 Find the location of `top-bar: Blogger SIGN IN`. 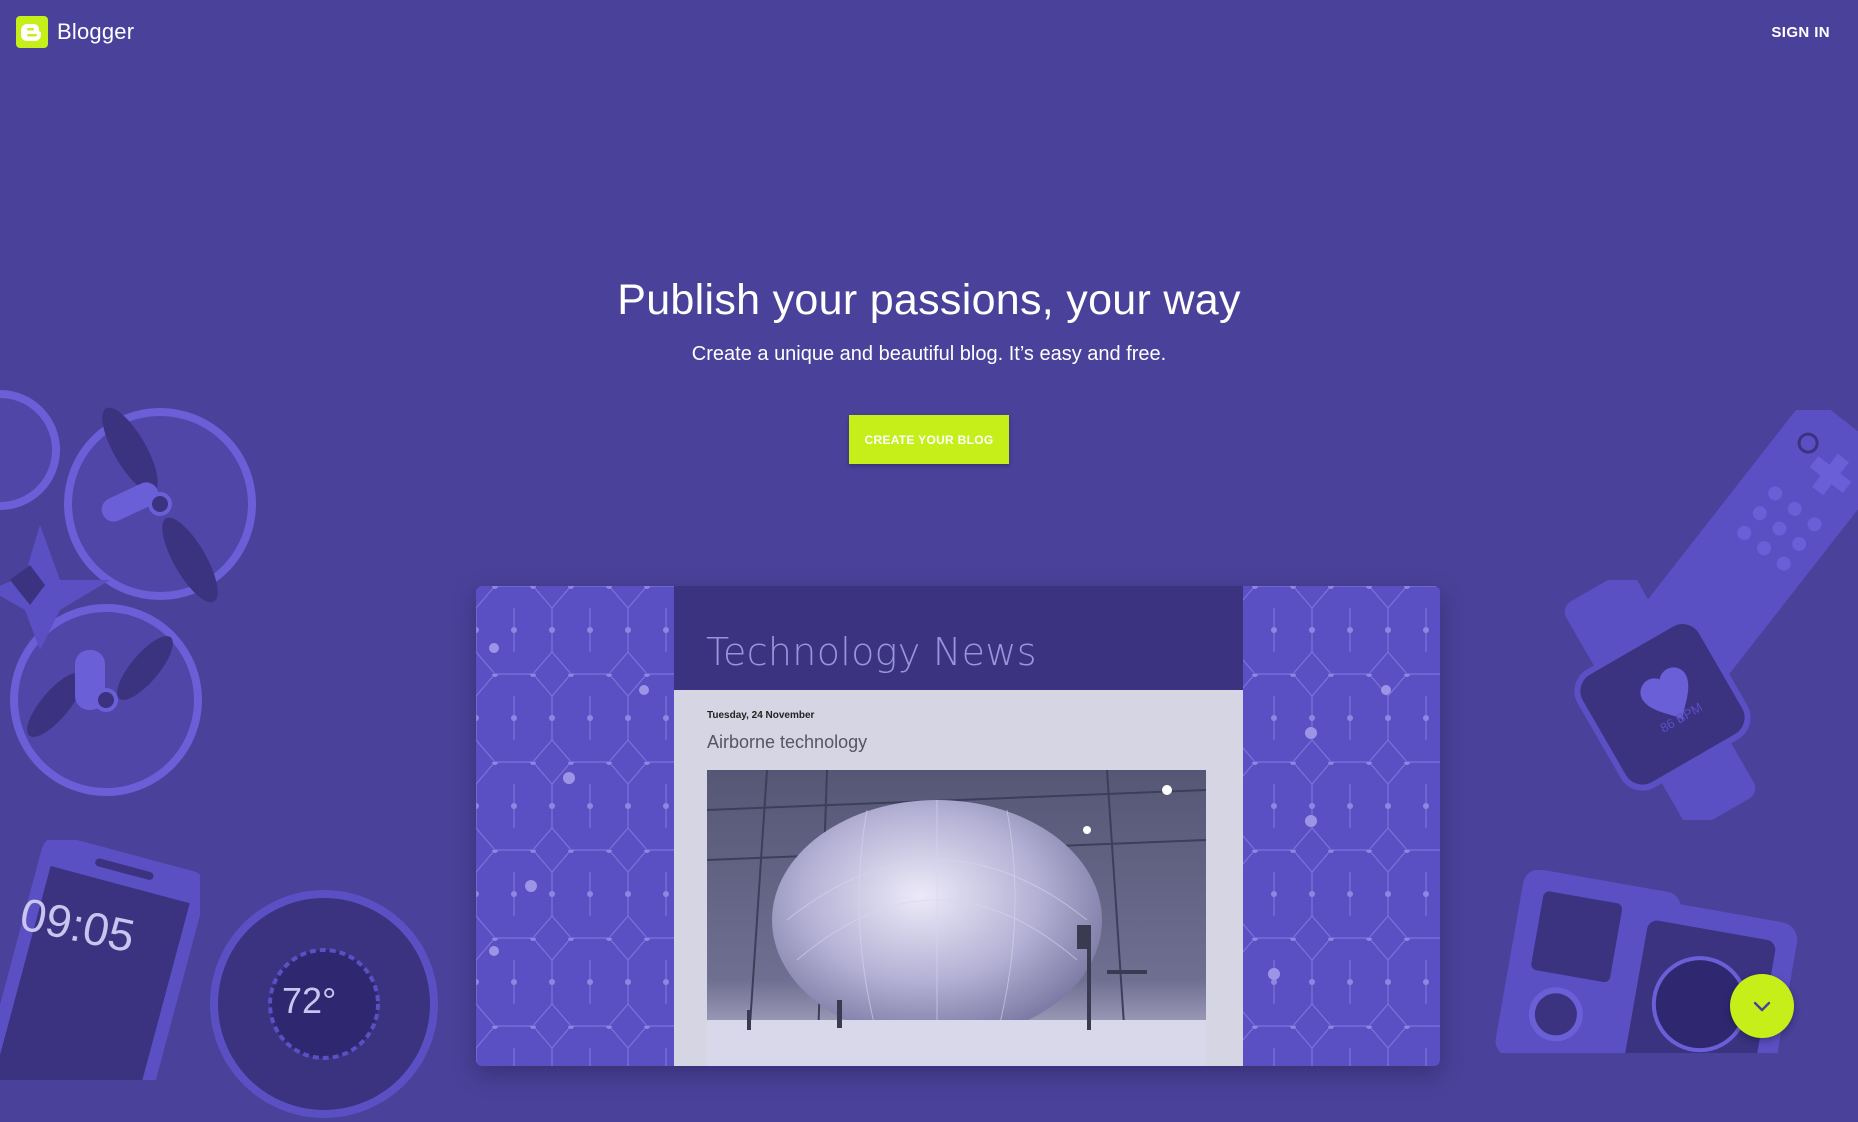

top-bar: Blogger SIGN IN is located at coordinates (929, 32).